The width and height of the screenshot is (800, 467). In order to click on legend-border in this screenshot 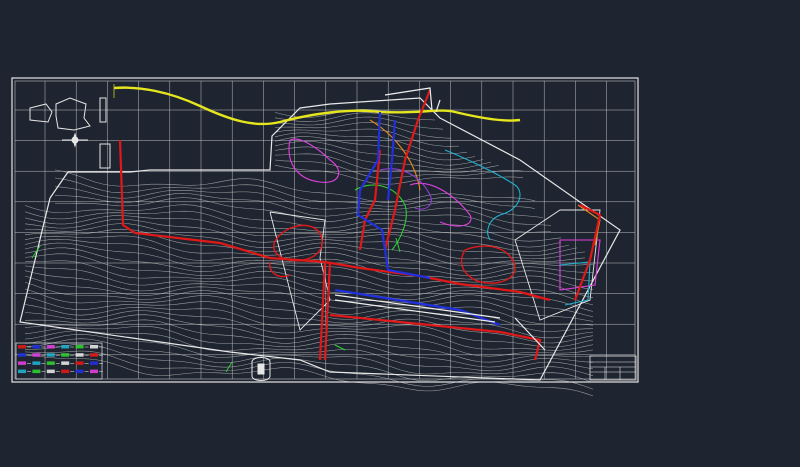, I will do `click(59, 361)`.